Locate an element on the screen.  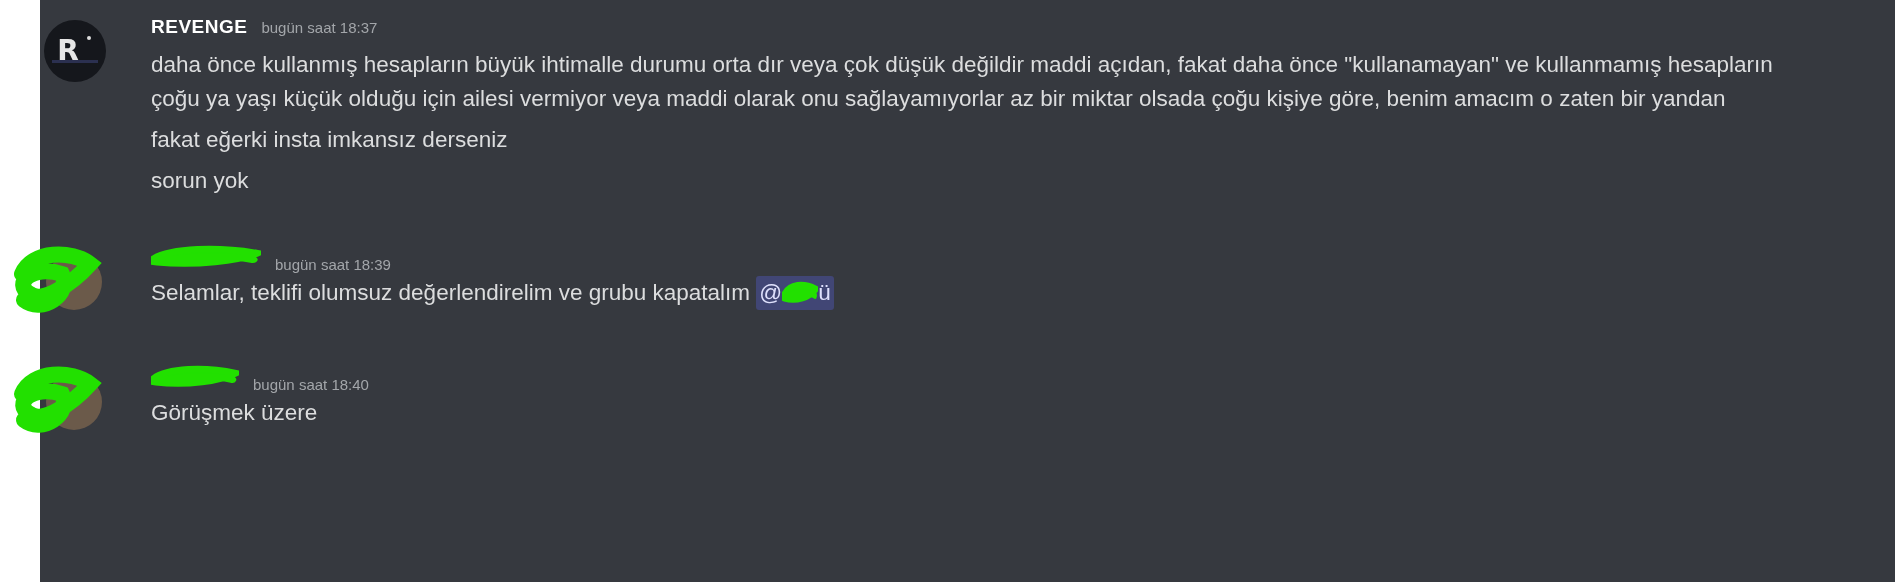
message-text: Selamlar, teklifi olumsuz değerlendirelim ve grubu kapatalım is located at coordinates (451, 292).